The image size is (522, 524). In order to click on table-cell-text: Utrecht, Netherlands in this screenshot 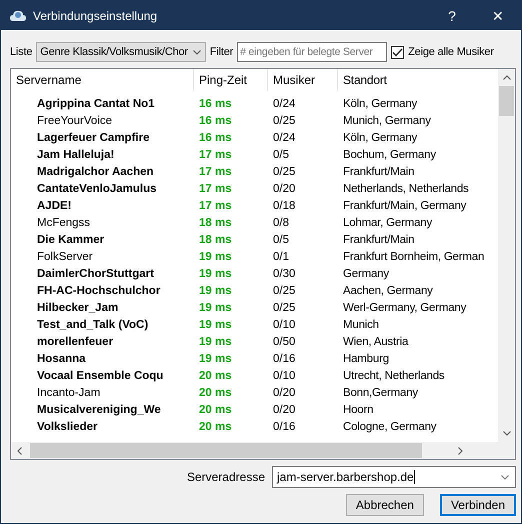, I will do `click(394, 376)`.